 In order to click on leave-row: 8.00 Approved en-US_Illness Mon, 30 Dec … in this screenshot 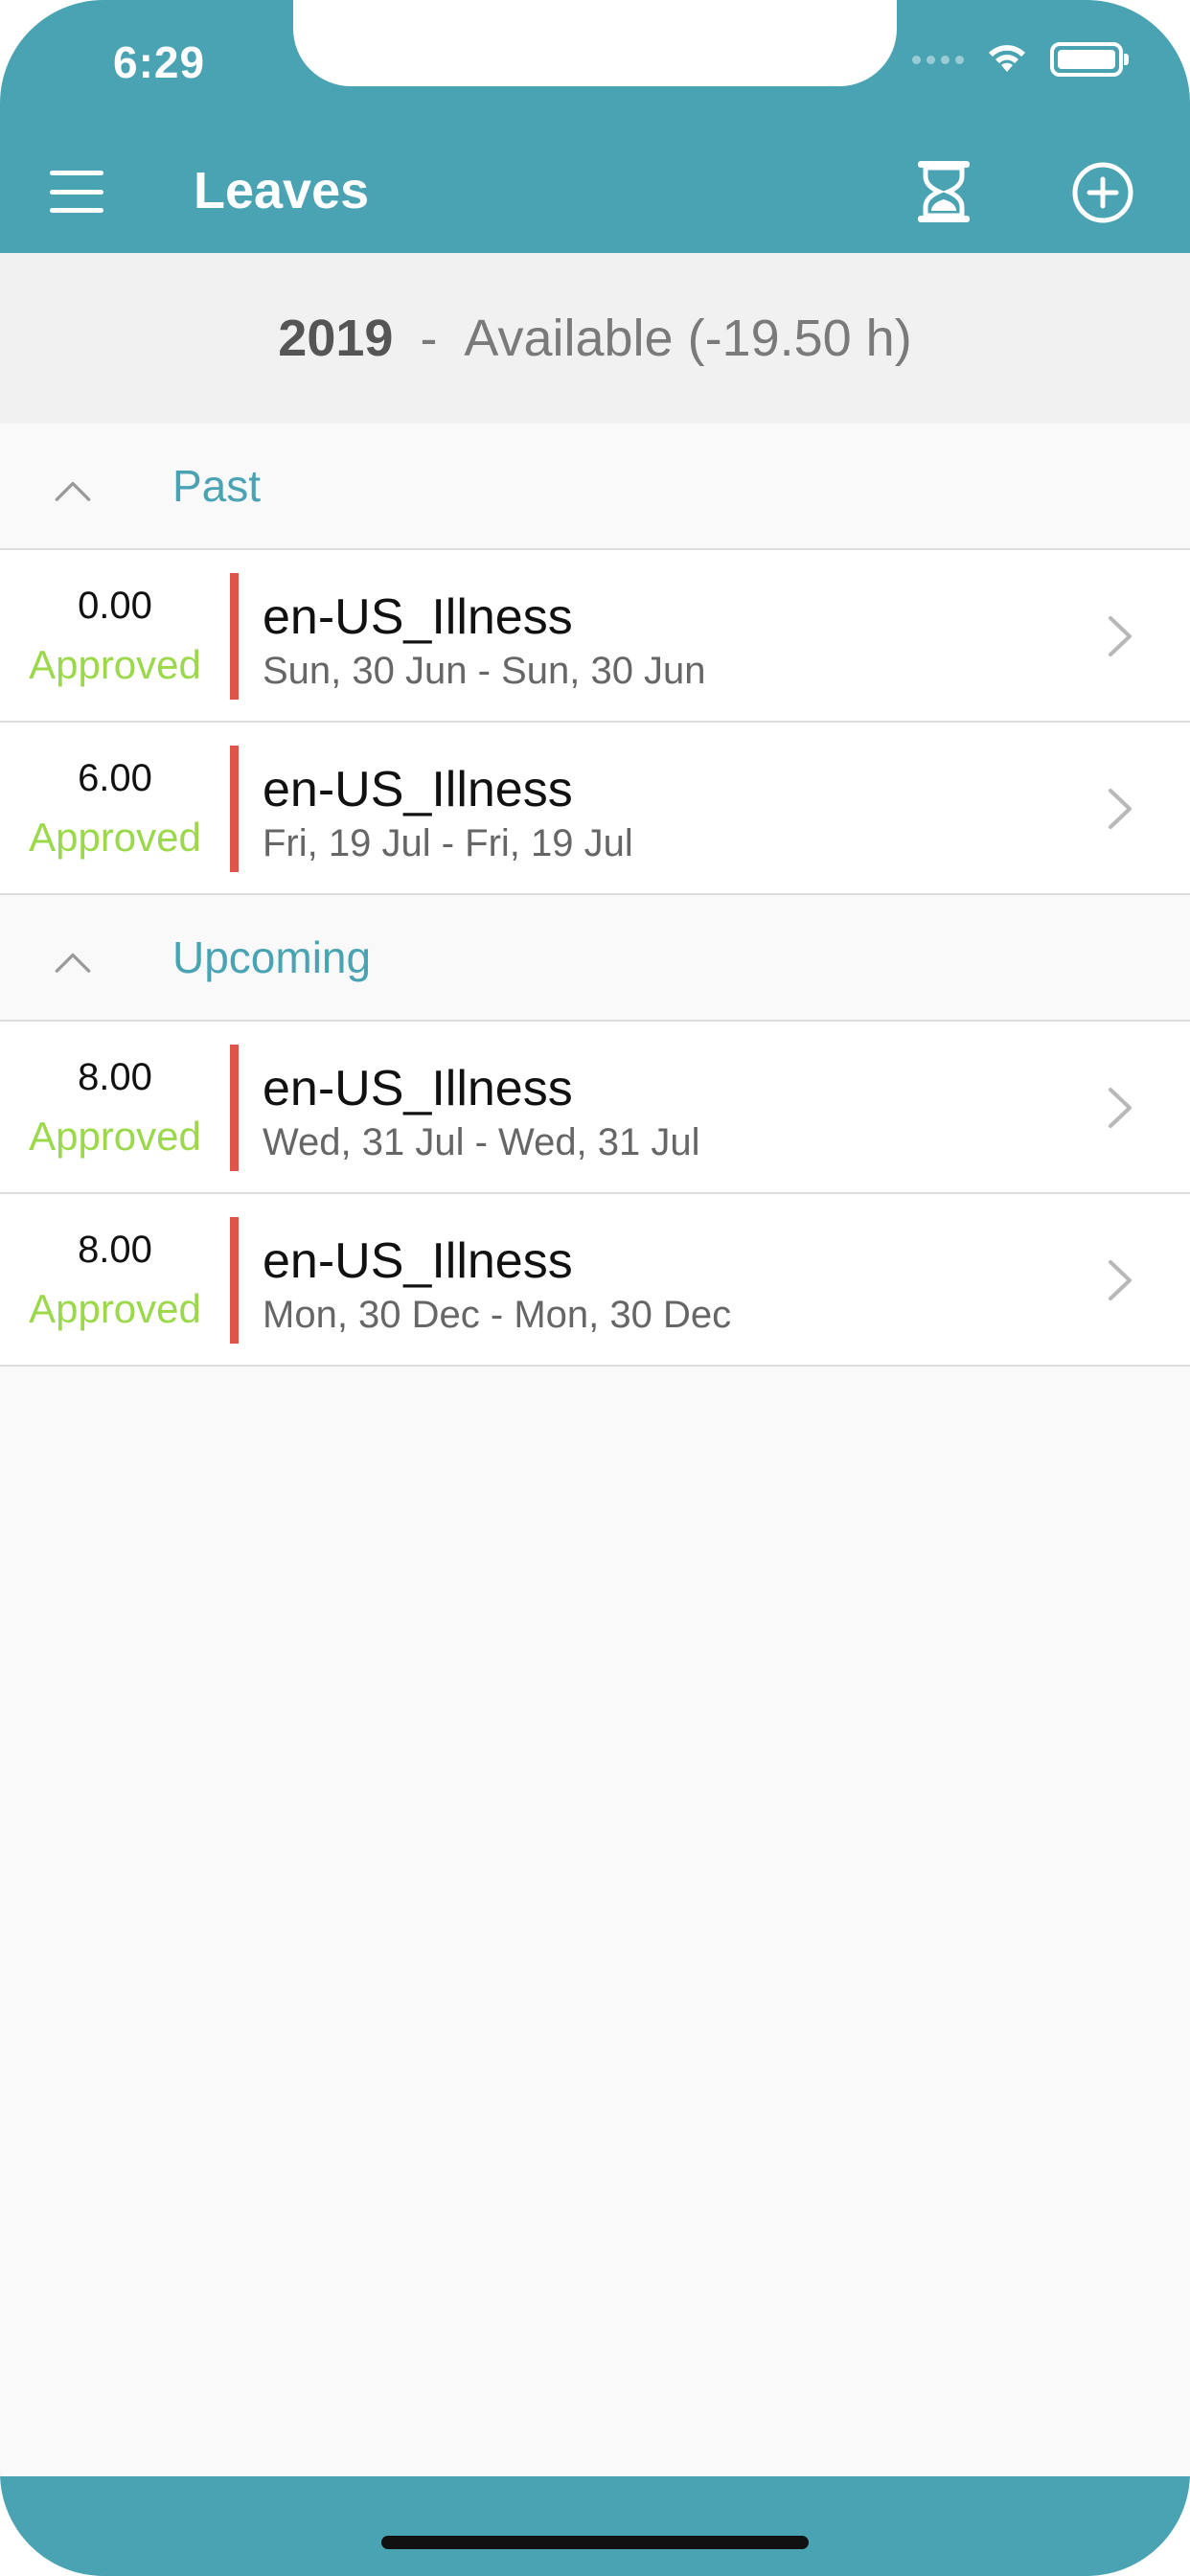, I will do `click(595, 1280)`.